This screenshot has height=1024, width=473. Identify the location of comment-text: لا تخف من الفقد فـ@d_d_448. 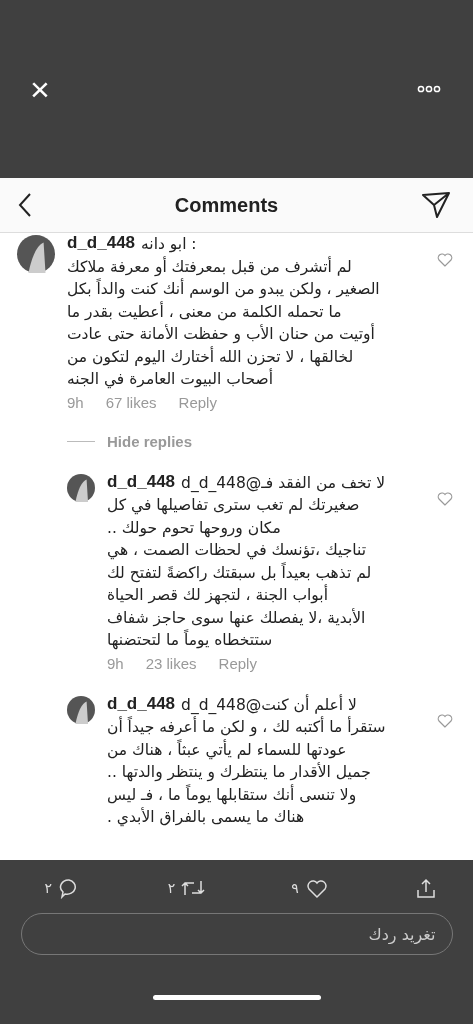
(283, 483).